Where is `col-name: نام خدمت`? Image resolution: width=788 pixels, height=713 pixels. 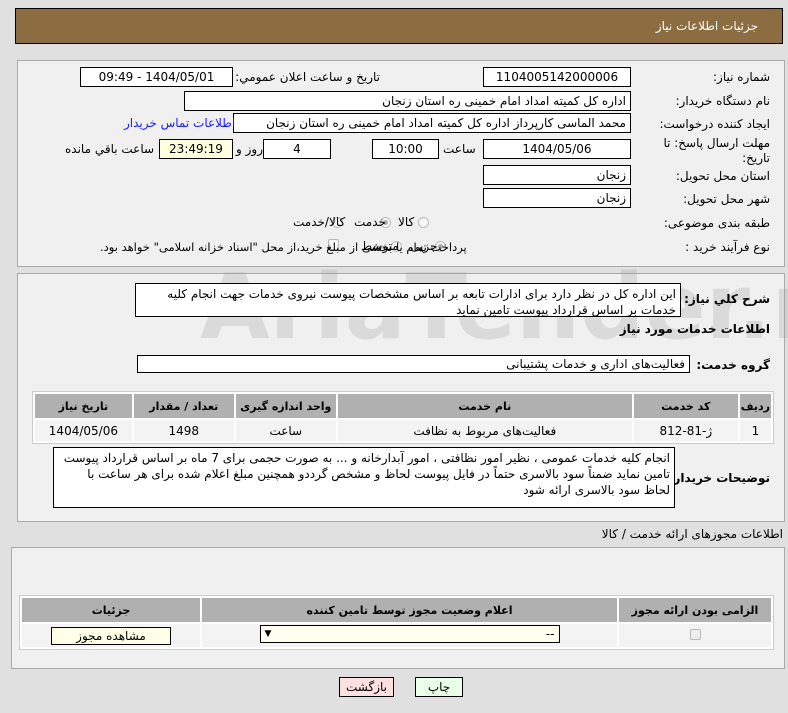
col-name: نام خدمت is located at coordinates (484, 406).